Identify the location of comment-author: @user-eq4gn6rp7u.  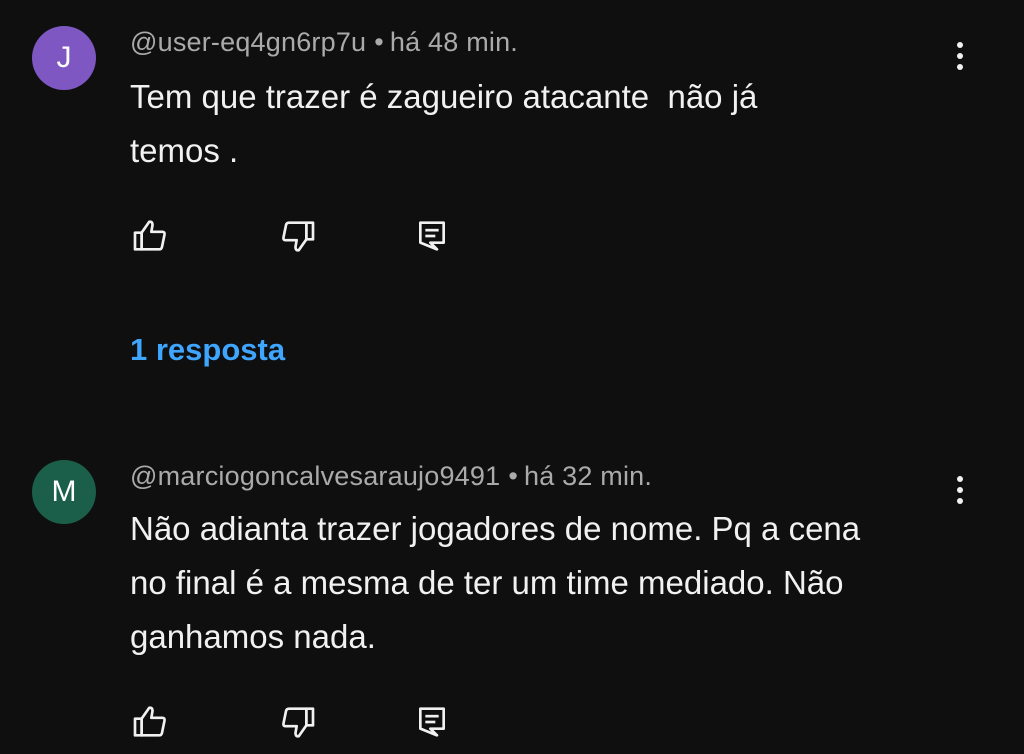
(248, 42).